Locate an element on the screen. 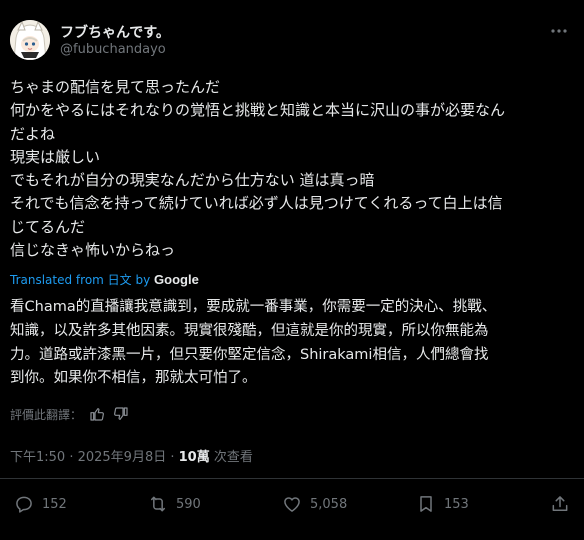 The height and width of the screenshot is (540, 584). post-meta: 下午1:50 · 2025年9月8日 · 10萬 次查看 is located at coordinates (131, 455).